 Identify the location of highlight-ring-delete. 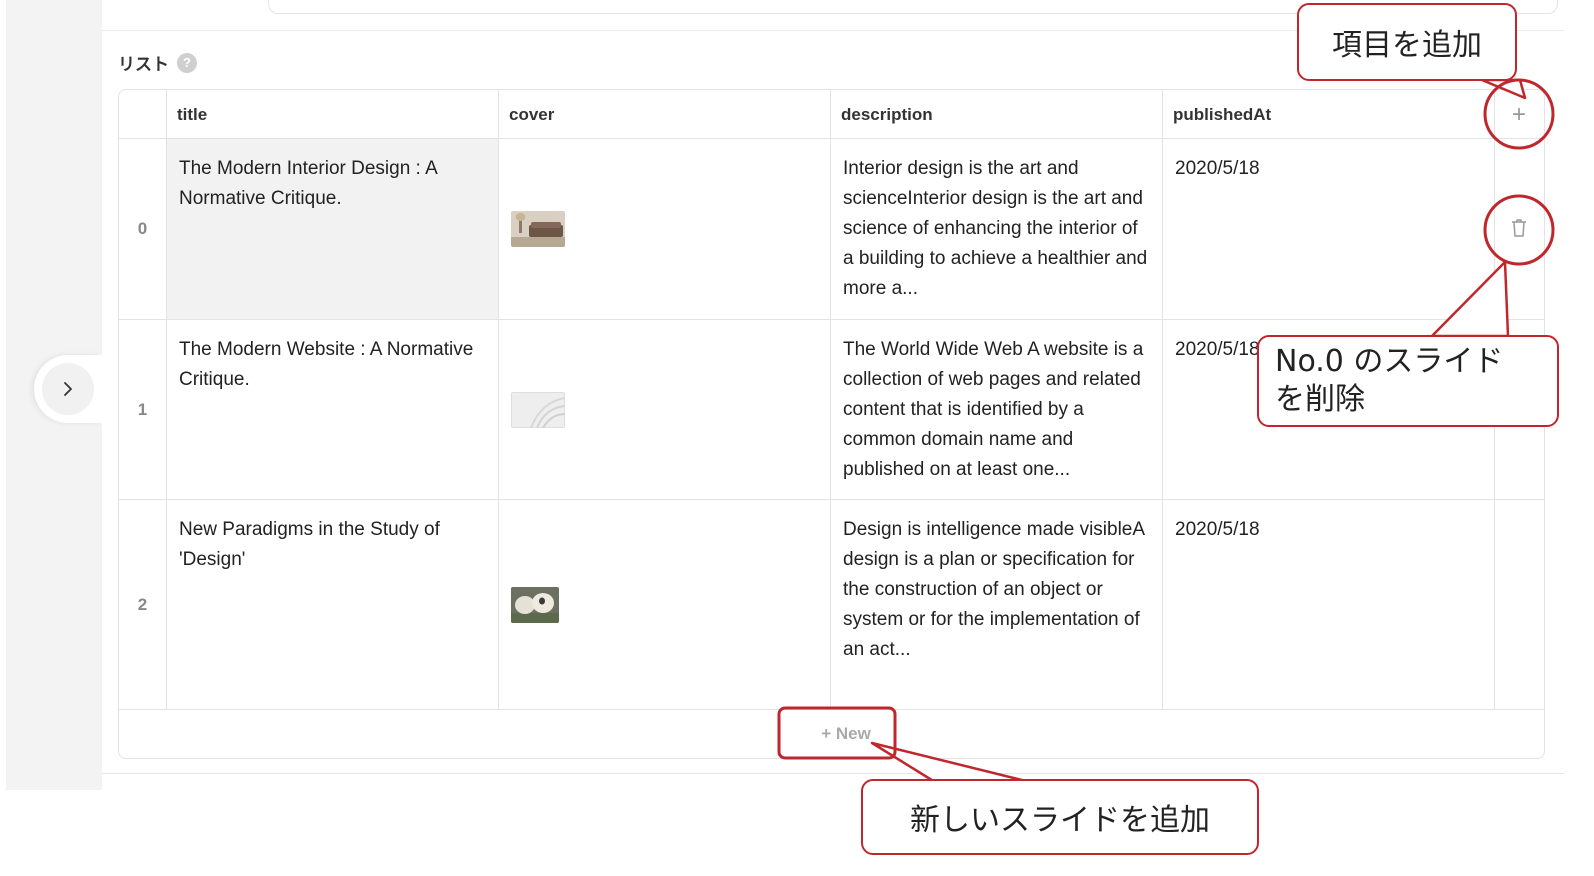
(1519, 230).